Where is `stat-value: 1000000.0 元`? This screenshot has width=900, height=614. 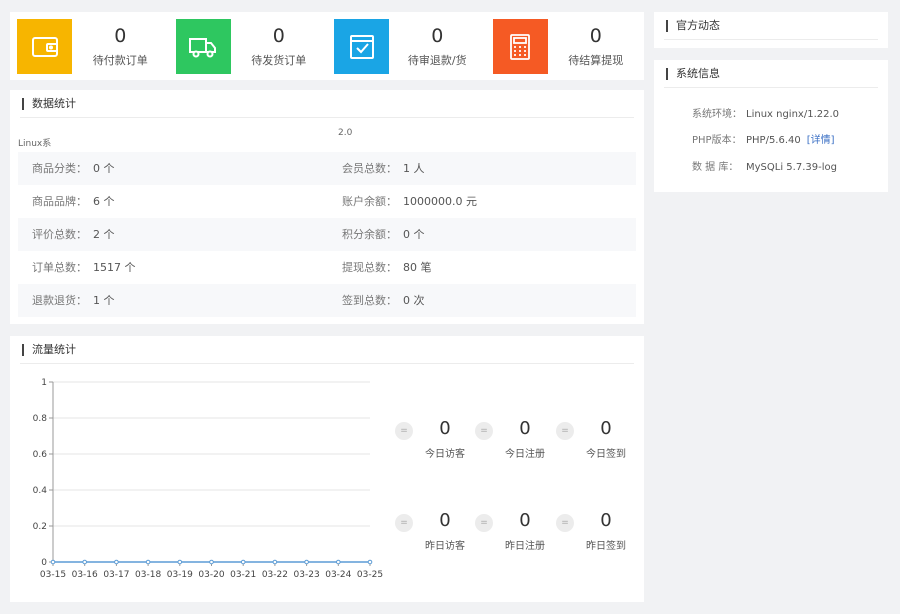 stat-value: 1000000.0 元 is located at coordinates (440, 201).